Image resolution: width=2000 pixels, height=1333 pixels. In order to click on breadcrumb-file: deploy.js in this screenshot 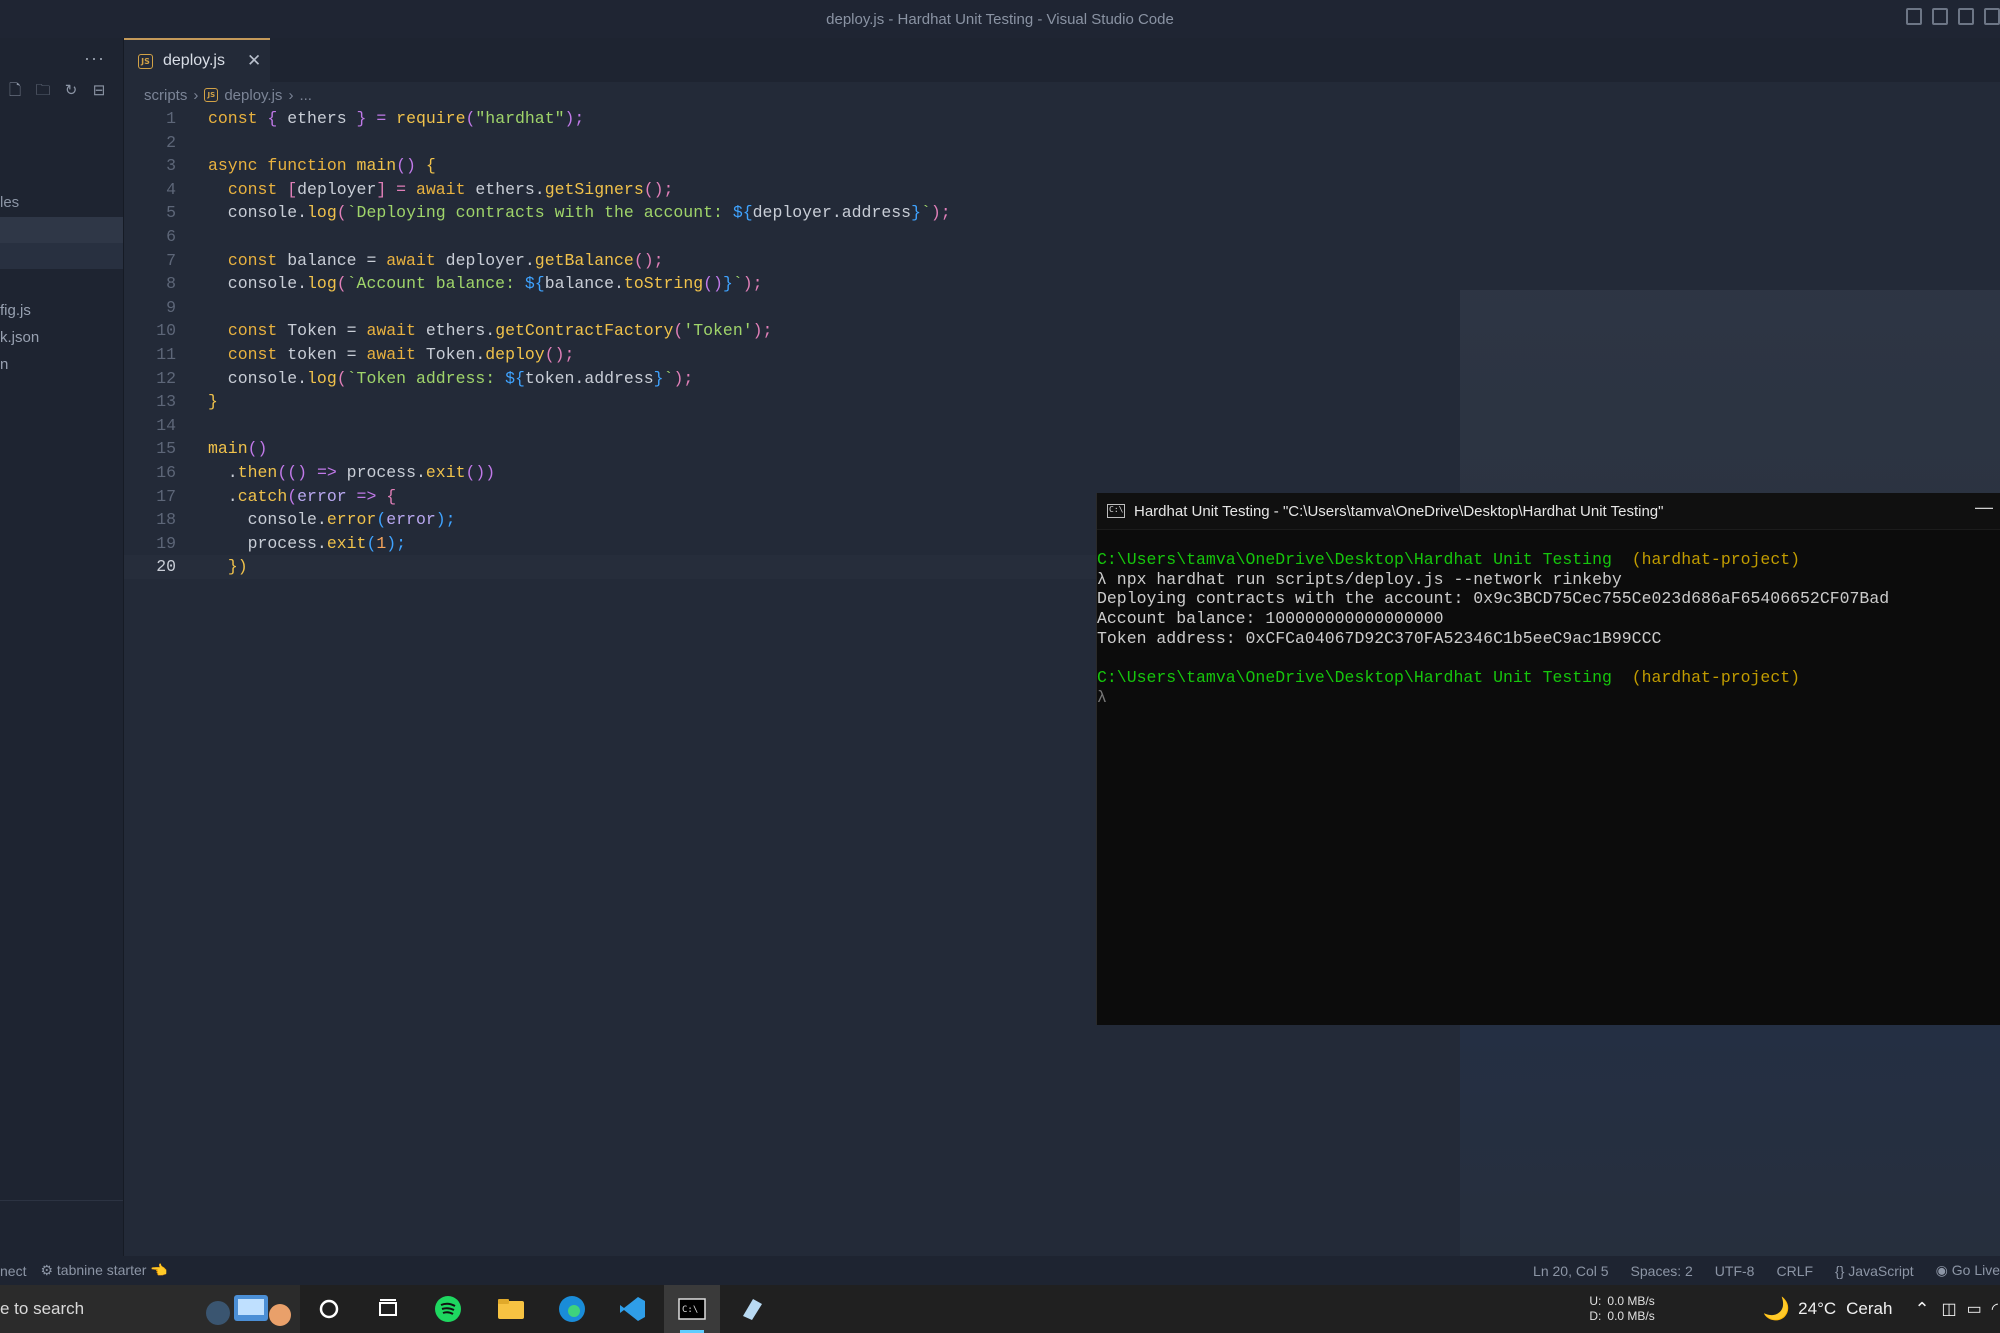, I will do `click(253, 95)`.